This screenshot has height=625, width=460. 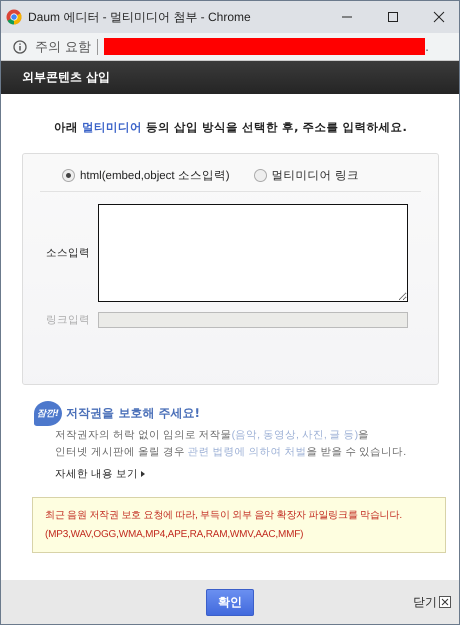 What do you see at coordinates (230, 127) in the screenshot?
I see `instruction-text: 아래 멀티미디어 등의 삽입 방식을 선택한 후, 주소를 입력하세요.` at bounding box center [230, 127].